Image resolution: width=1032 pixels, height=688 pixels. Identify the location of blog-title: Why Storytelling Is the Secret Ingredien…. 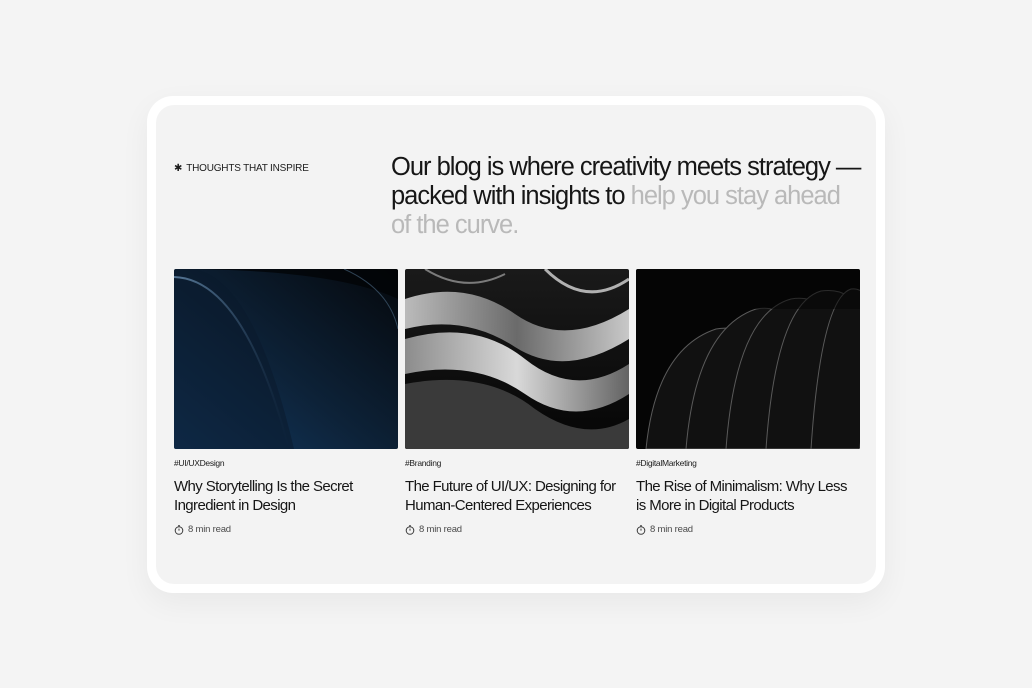
(286, 496).